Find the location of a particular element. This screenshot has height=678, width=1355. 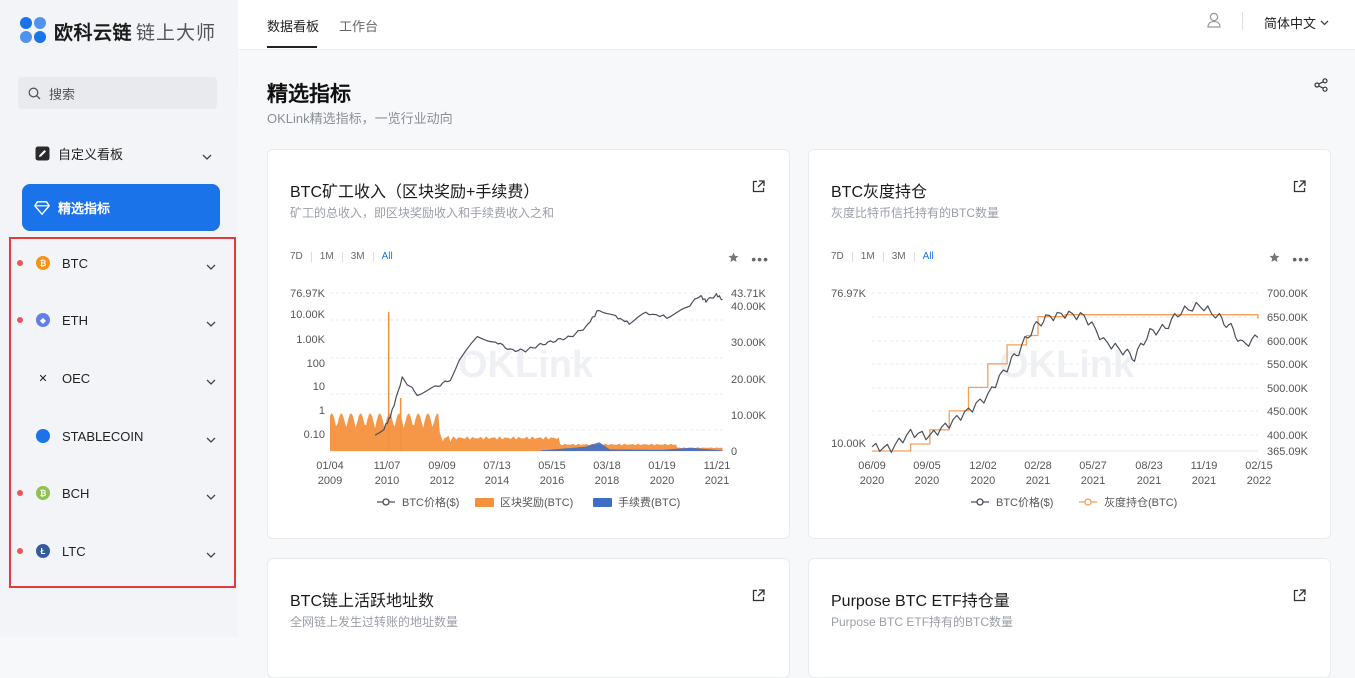

y-right-tick-label: 0 is located at coordinates (734, 452).